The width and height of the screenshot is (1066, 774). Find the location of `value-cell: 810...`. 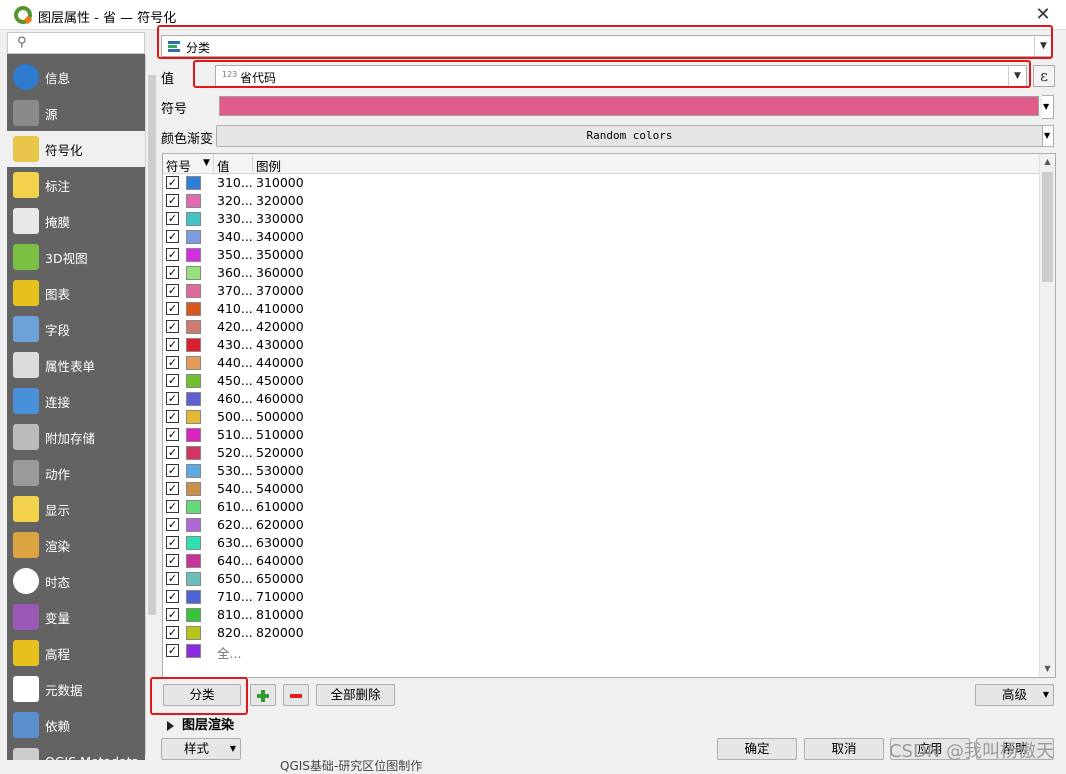

value-cell: 810... is located at coordinates (235, 614).